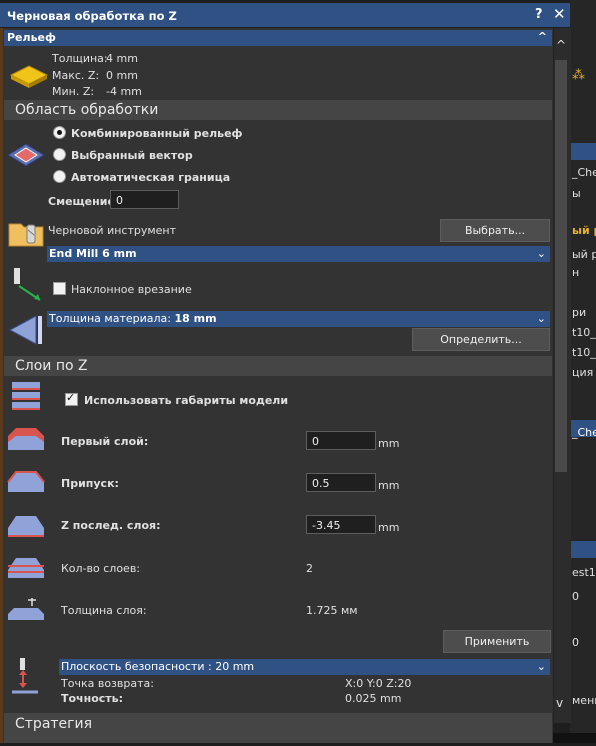 The image size is (596, 746). I want to click on first-layer-label: Первый слой:, so click(105, 441).